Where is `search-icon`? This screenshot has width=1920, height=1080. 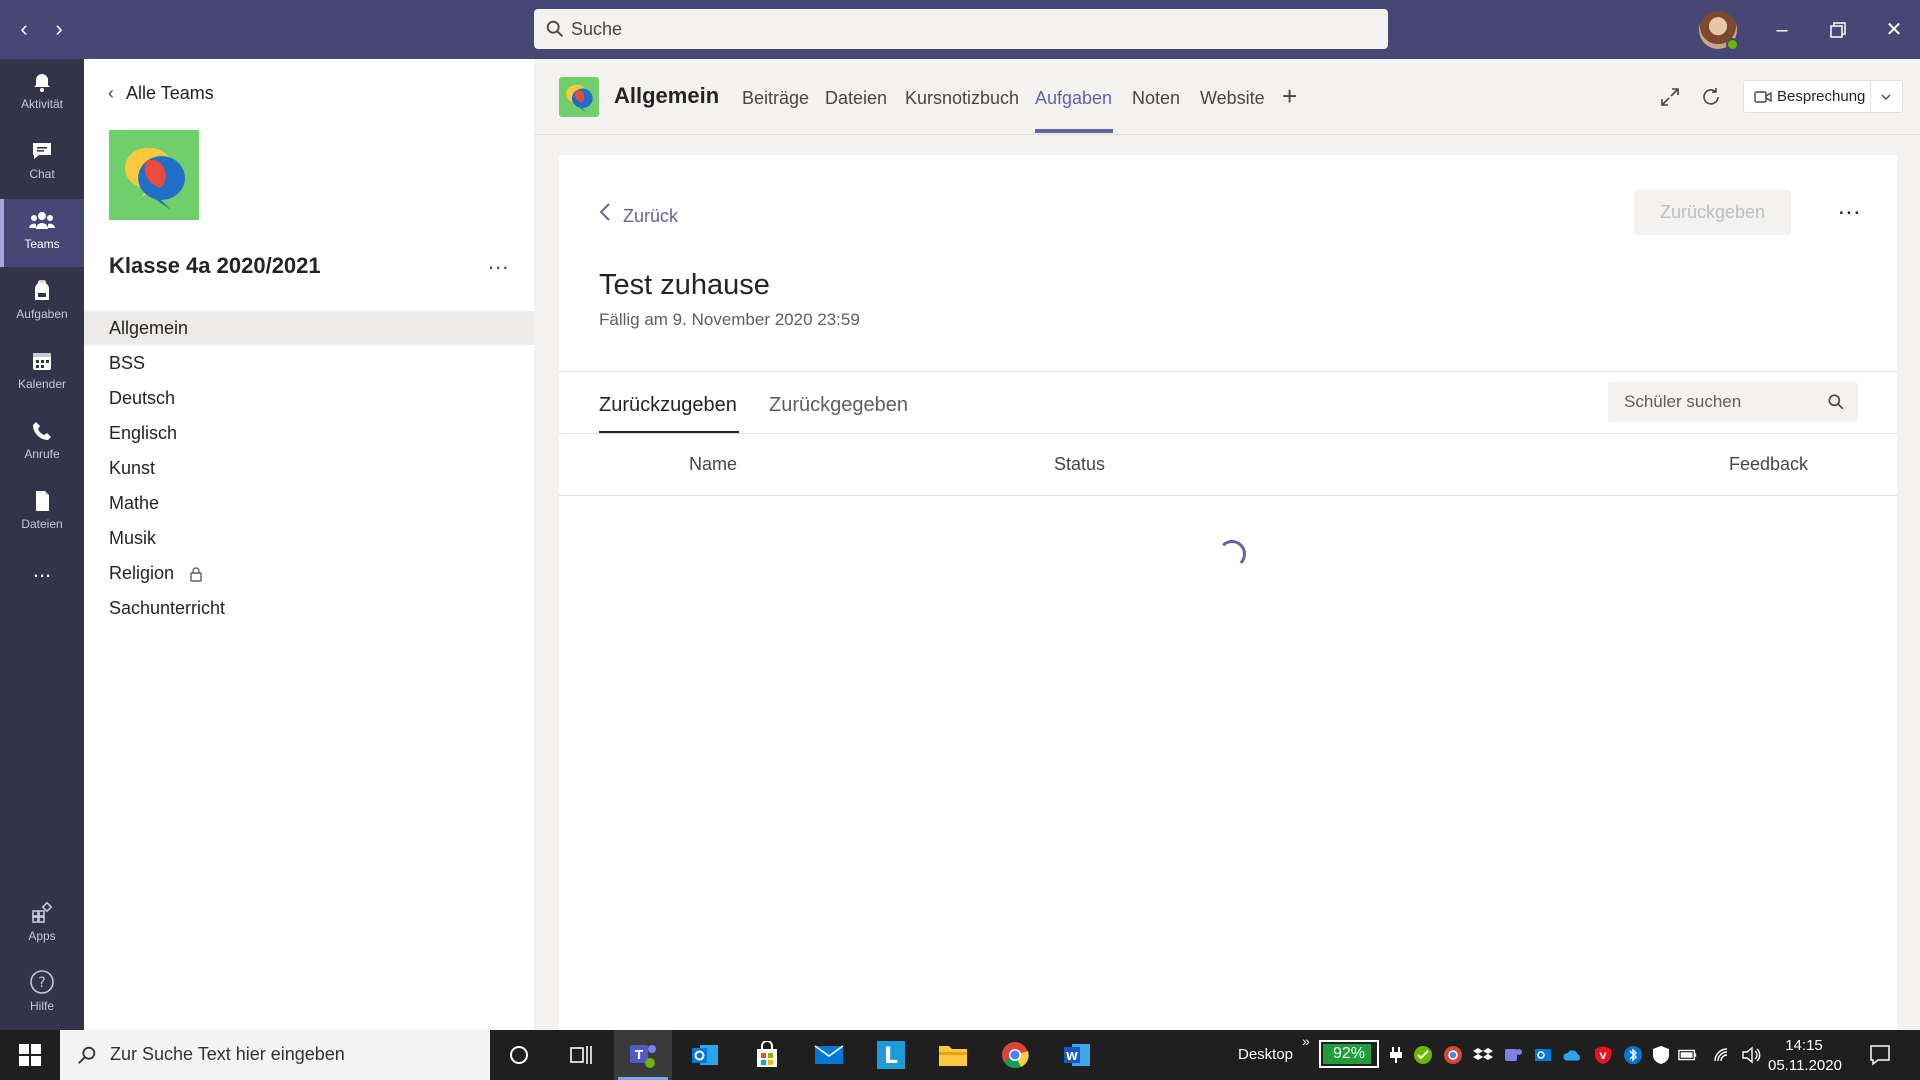 search-icon is located at coordinates (87, 1055).